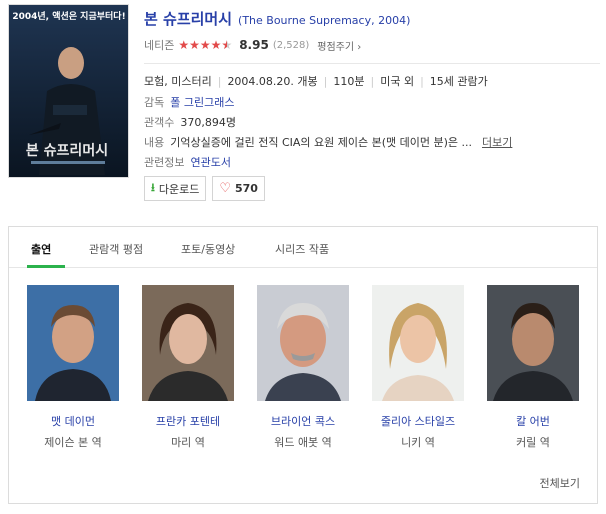 This screenshot has width=606, height=514. What do you see at coordinates (533, 421) in the screenshot?
I see `cast-name: 칼 어번` at bounding box center [533, 421].